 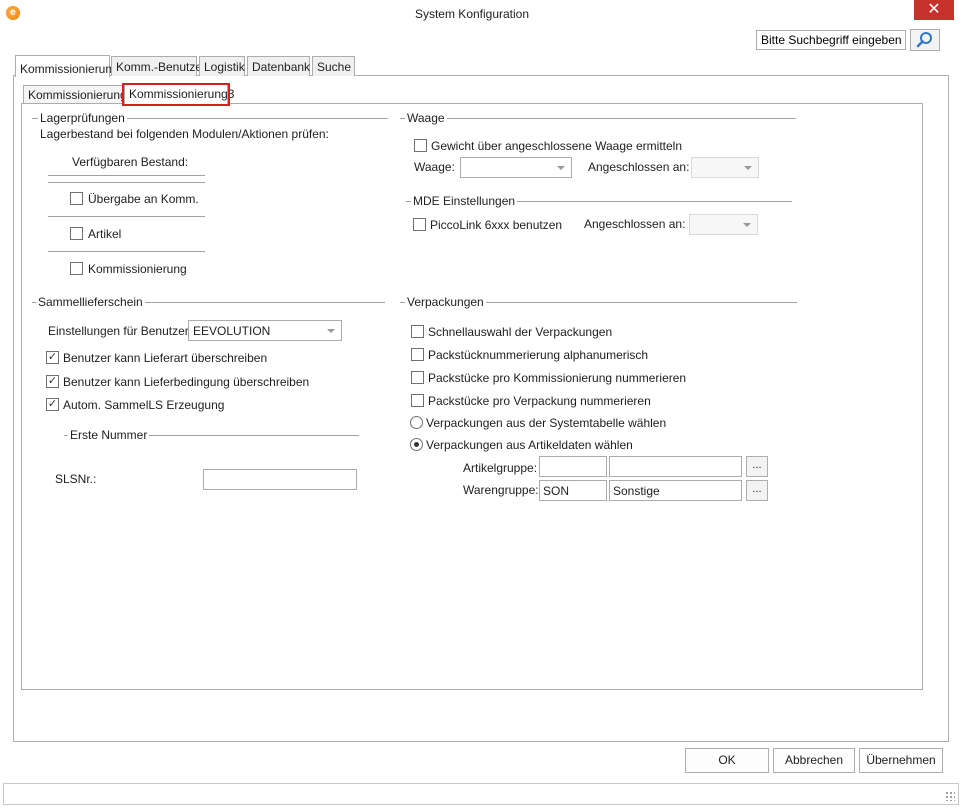 I want to click on window-title: System Konfiguration, so click(x=472, y=14).